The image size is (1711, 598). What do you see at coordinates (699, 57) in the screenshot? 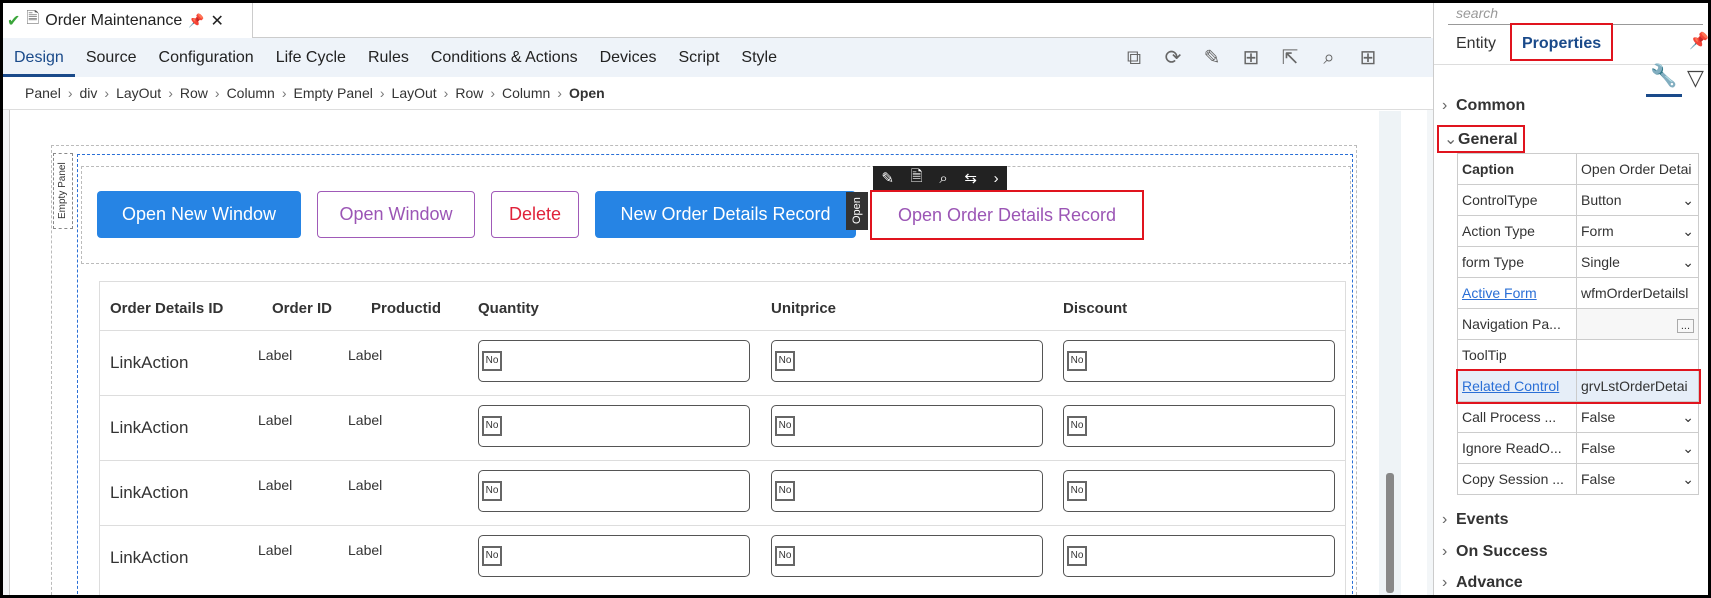
I see `tab-script: Script` at bounding box center [699, 57].